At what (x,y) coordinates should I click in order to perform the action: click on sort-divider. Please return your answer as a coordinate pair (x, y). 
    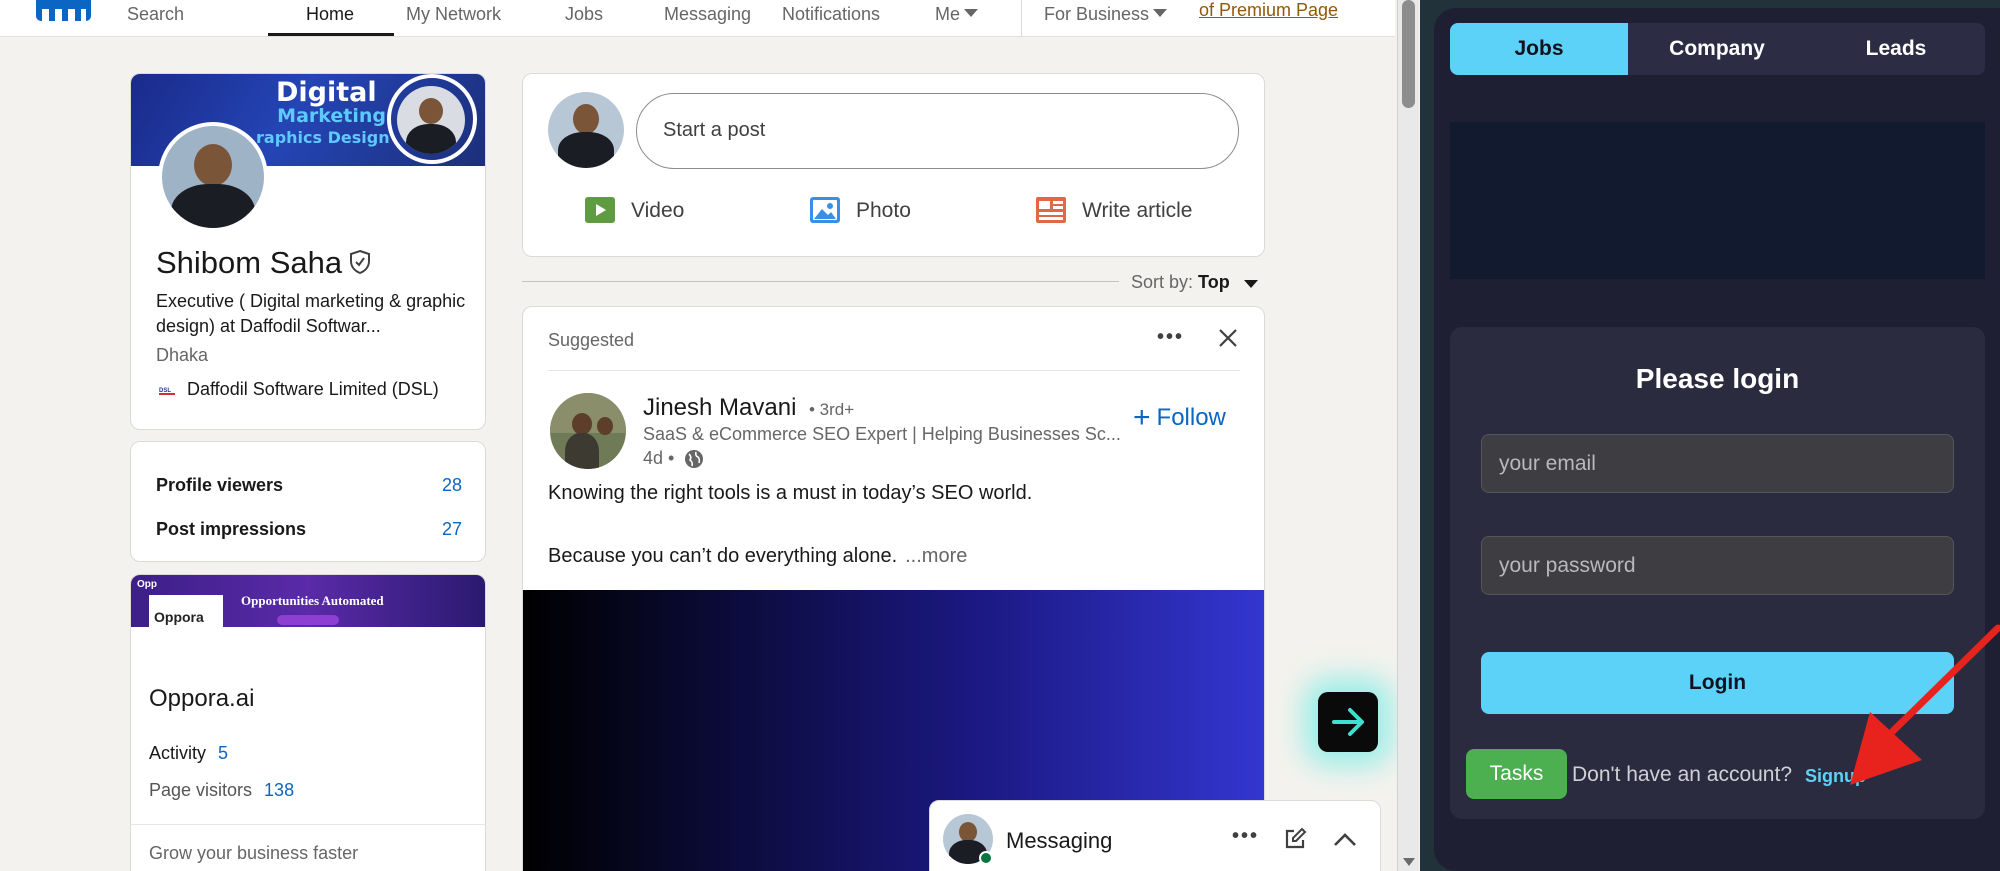
    Looking at the image, I should click on (820, 281).